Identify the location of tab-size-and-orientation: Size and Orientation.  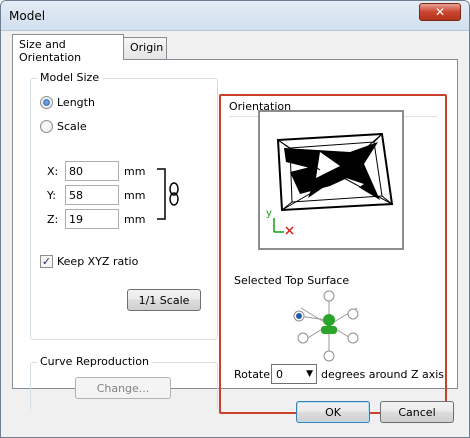
(68, 49).